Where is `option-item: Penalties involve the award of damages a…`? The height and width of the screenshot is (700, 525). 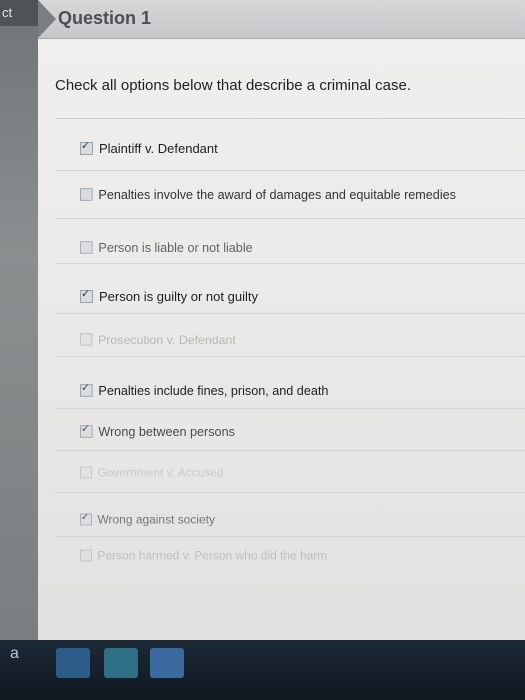
option-item: Penalties involve the award of damages a… is located at coordinates (268, 194).